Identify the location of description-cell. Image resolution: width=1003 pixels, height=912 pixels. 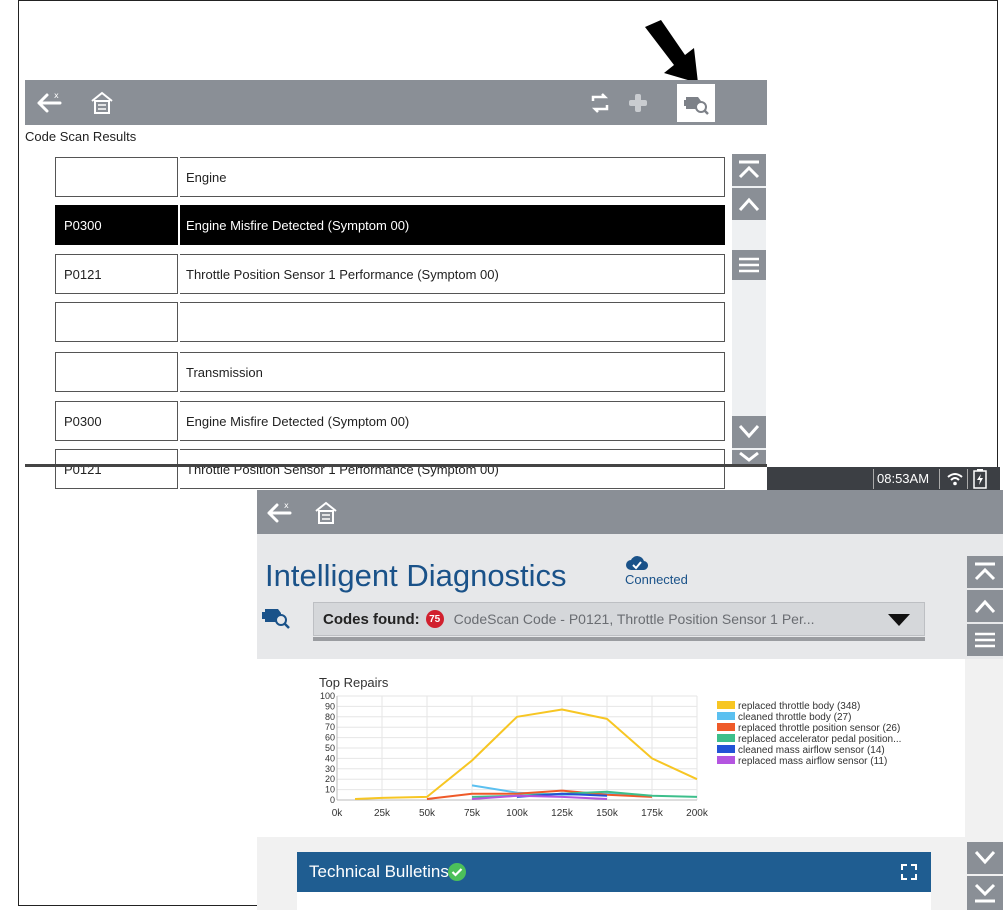
(452, 322).